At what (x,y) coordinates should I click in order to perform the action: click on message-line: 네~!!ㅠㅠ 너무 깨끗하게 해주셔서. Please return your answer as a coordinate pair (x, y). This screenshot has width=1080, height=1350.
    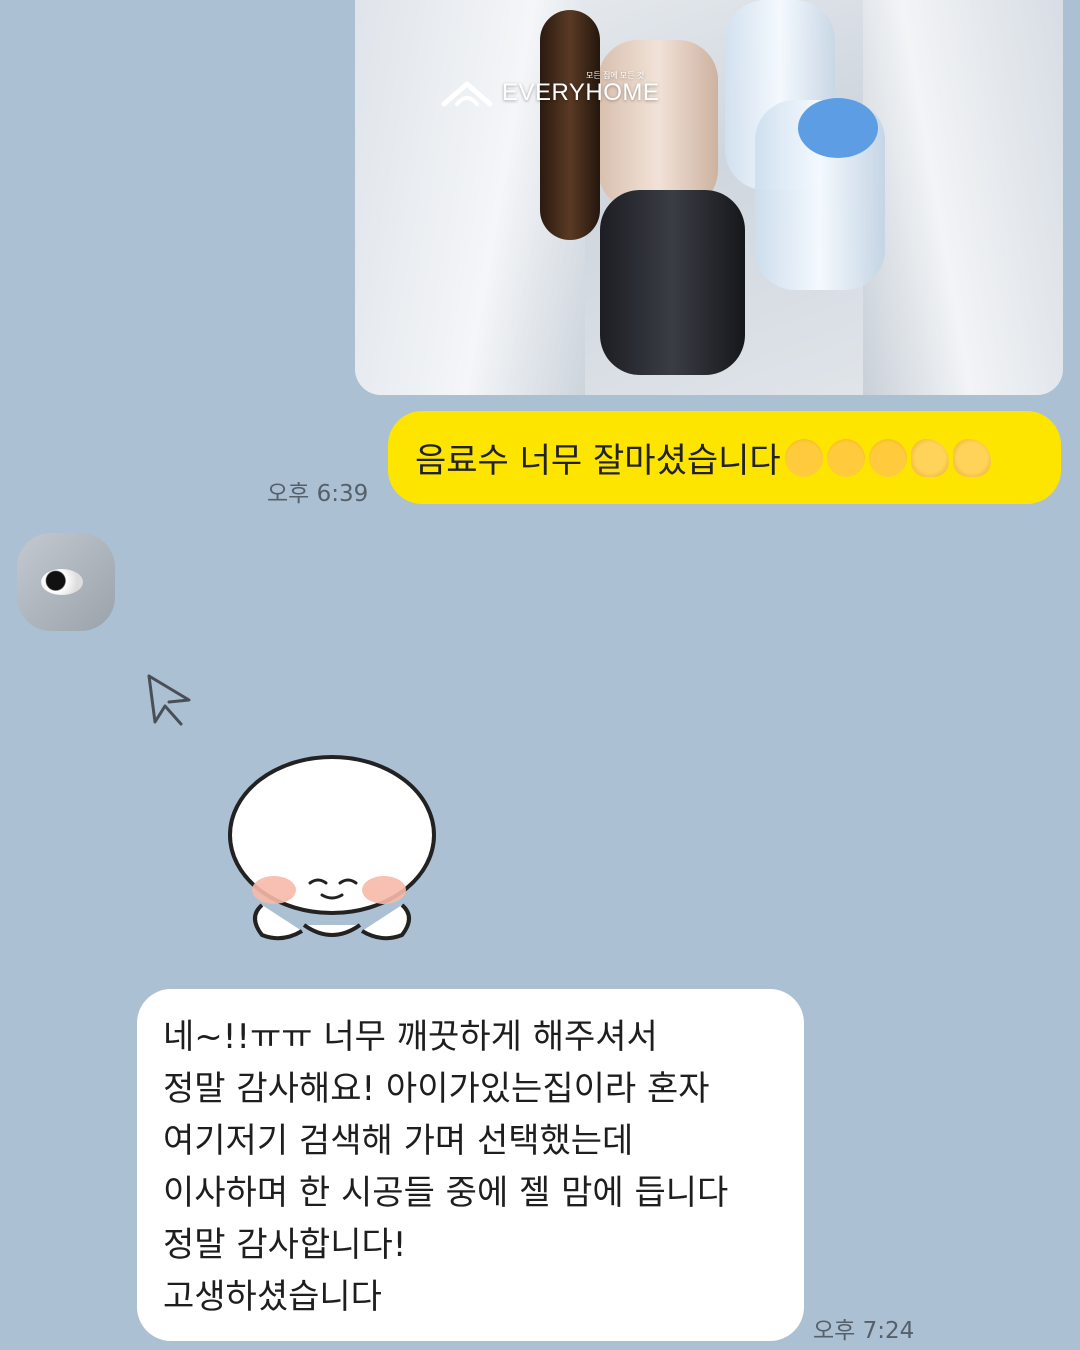
    Looking at the image, I should click on (410, 1037).